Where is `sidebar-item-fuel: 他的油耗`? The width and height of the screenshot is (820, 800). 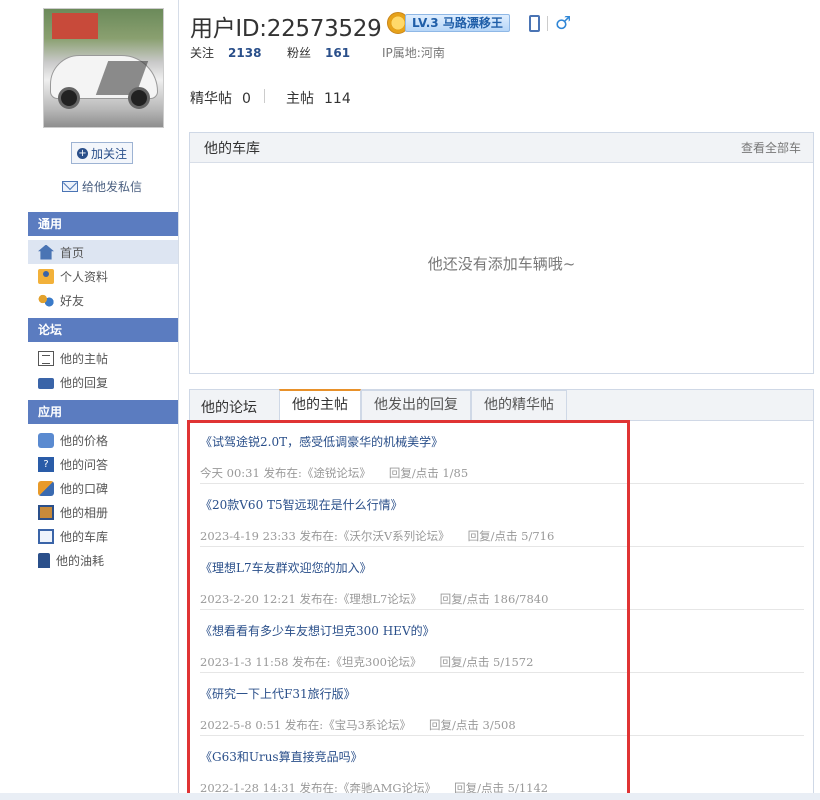
sidebar-item-fuel: 他的油耗 is located at coordinates (103, 560).